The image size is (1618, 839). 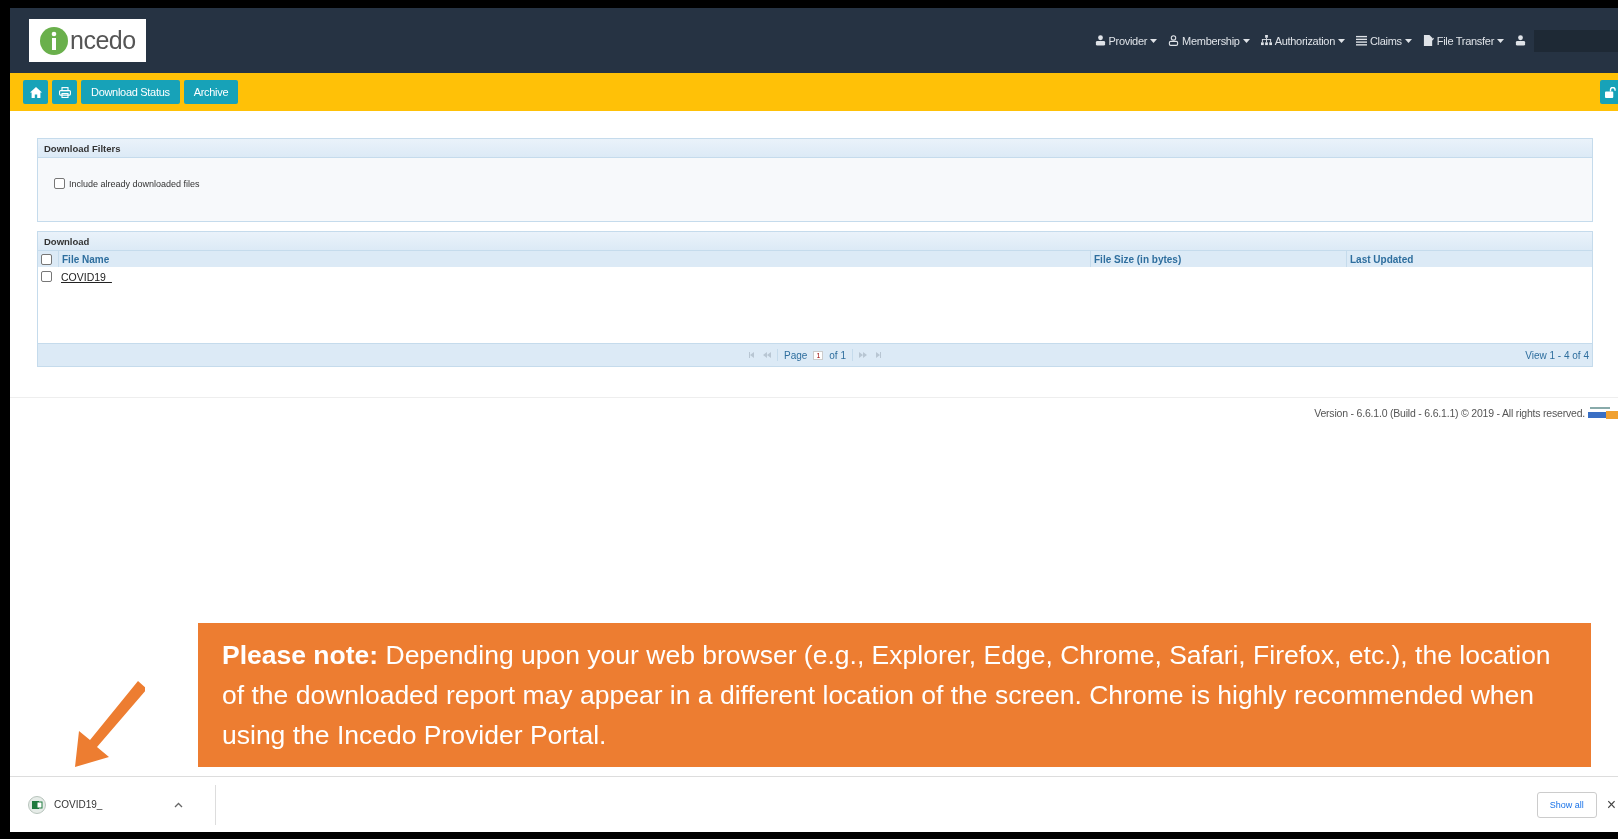 What do you see at coordinates (86, 276) in the screenshot?
I see `file-link: COVID19_` at bounding box center [86, 276].